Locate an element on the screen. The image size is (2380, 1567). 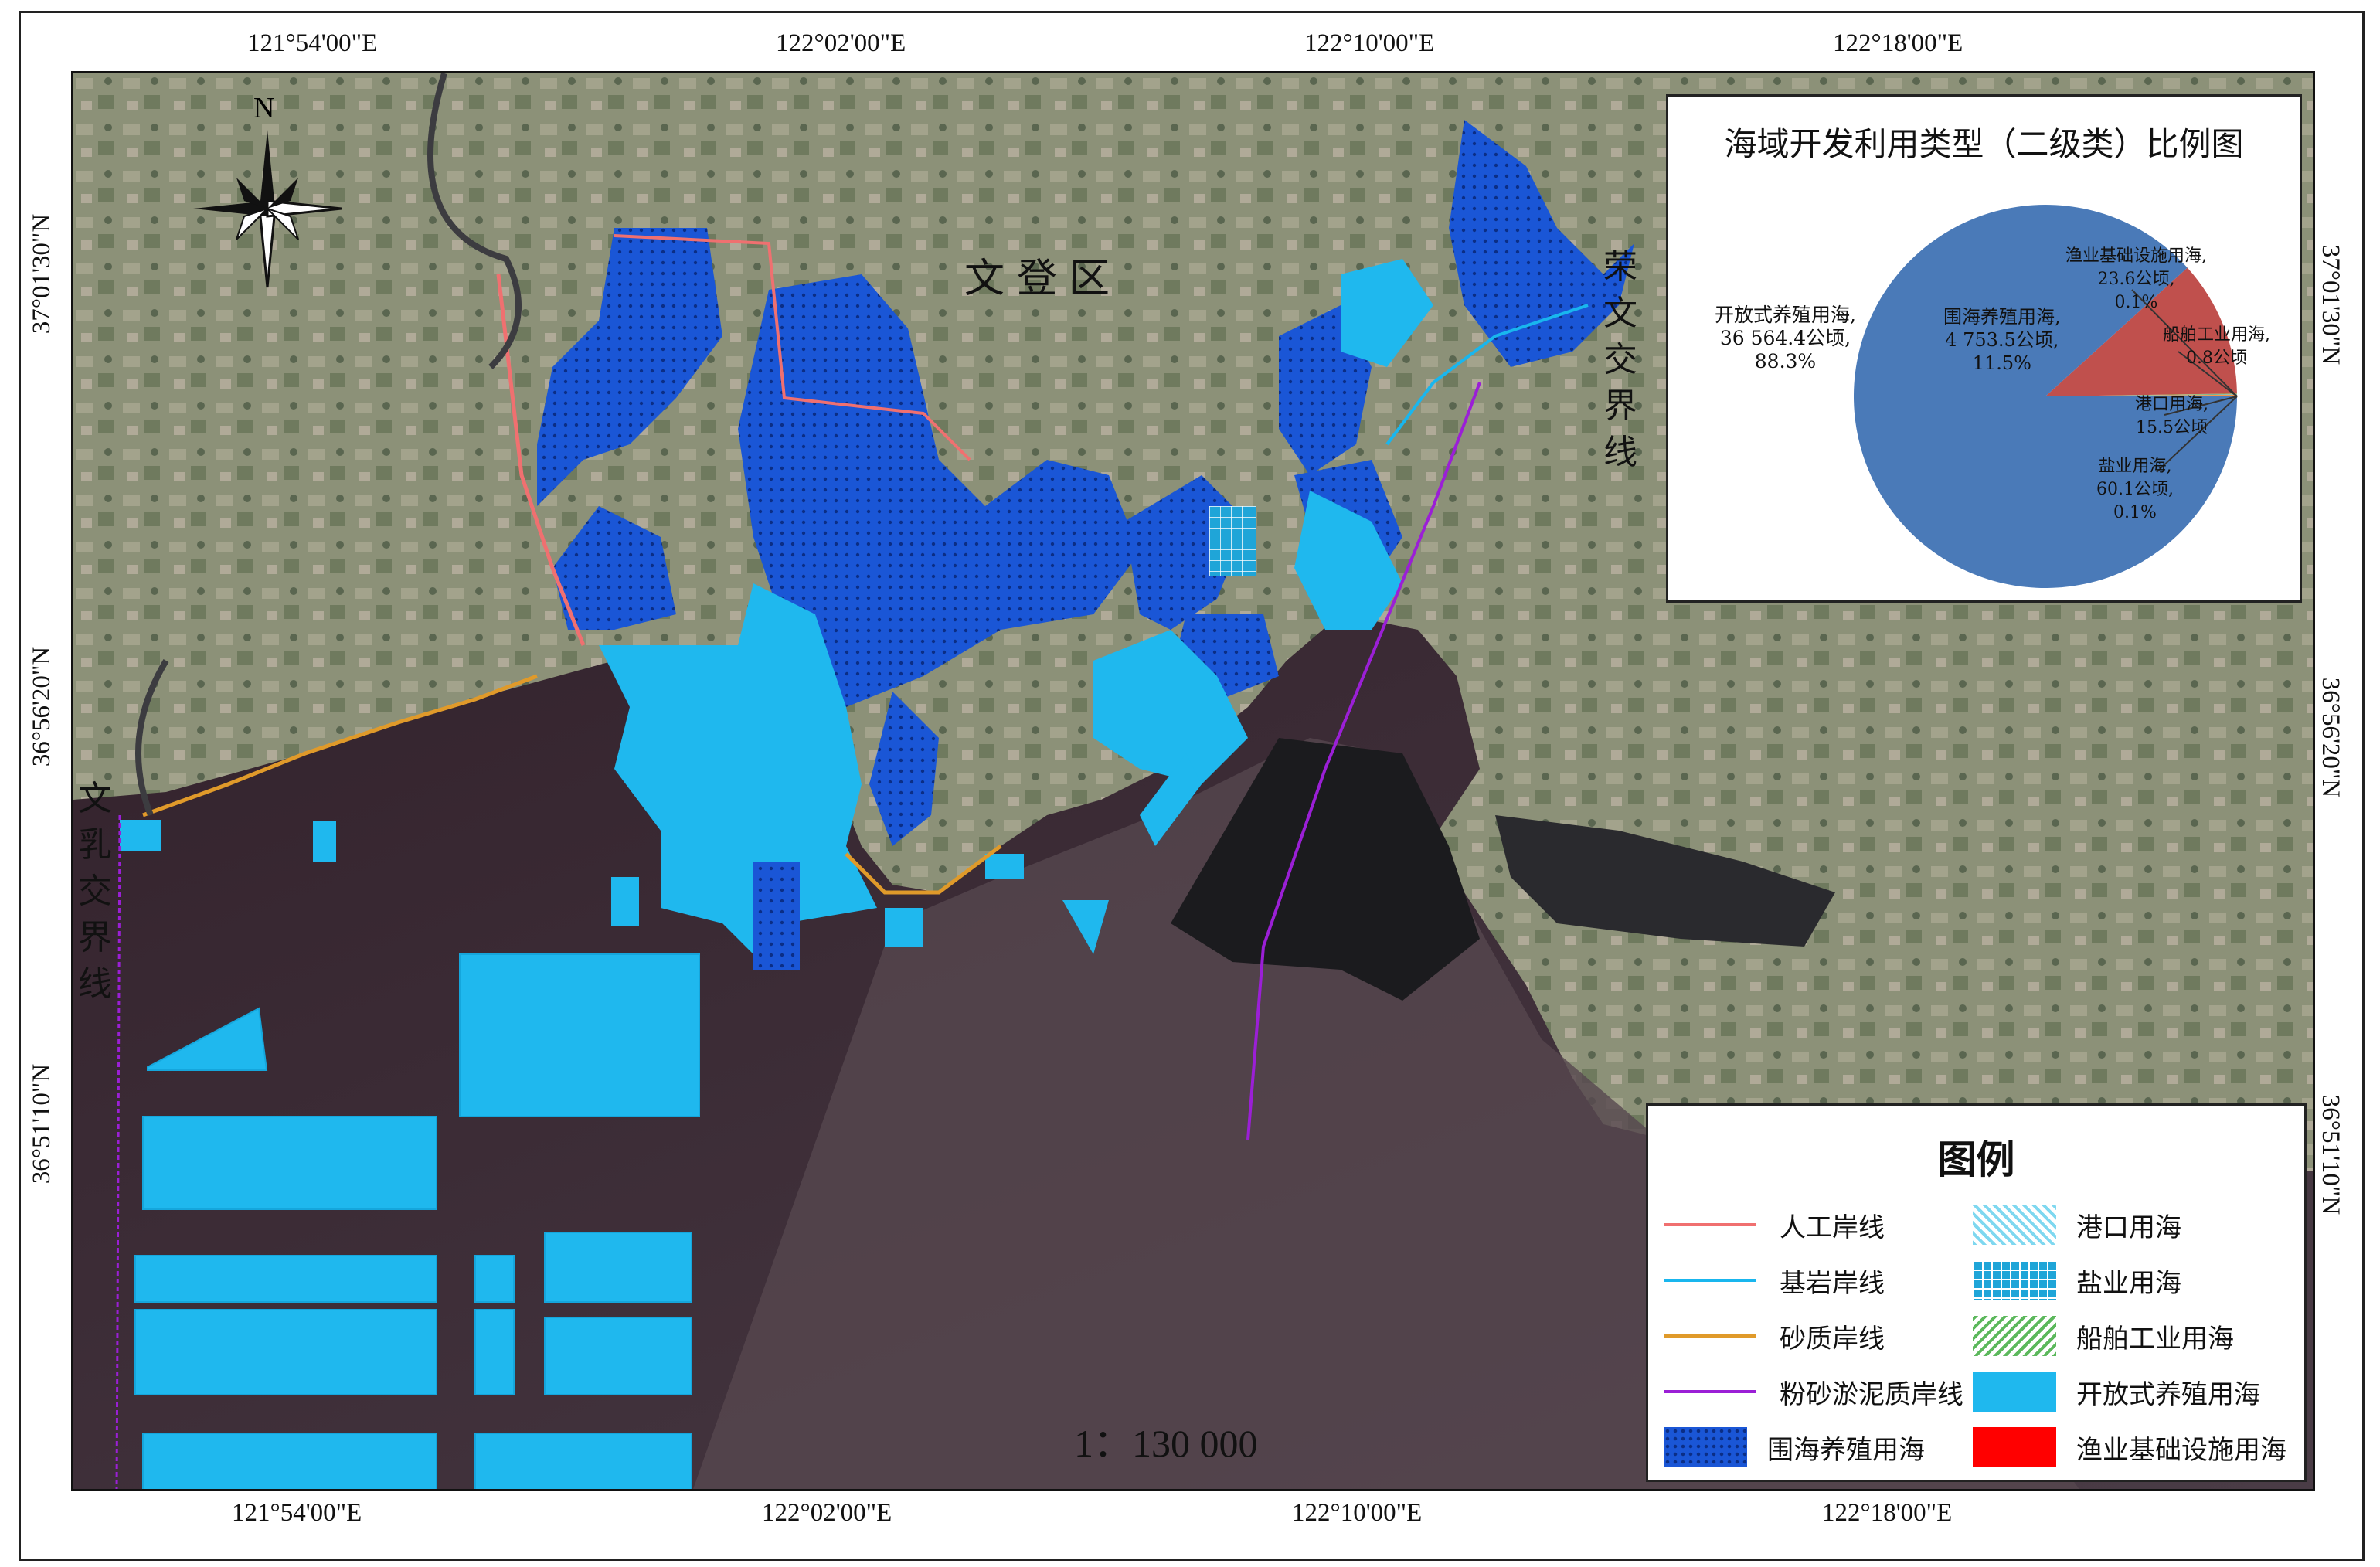
legend-item-artificial-coastline: 人工岸线 is located at coordinates (1774, 1224).